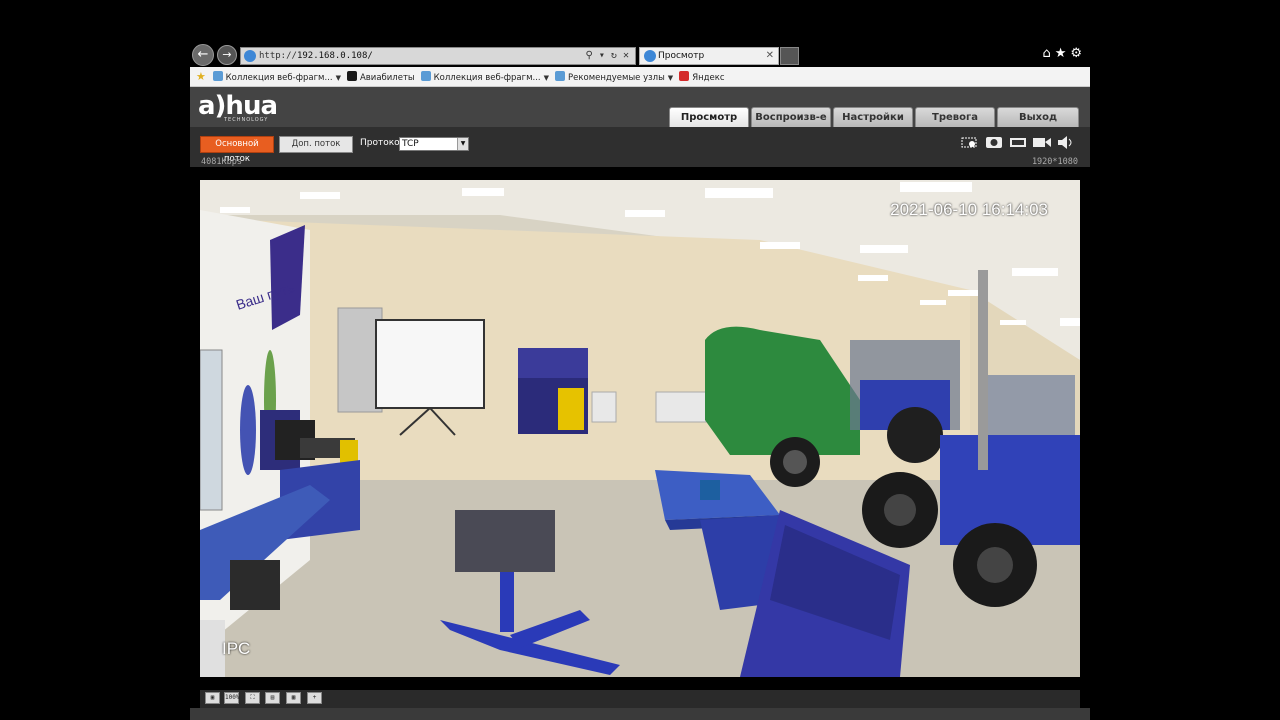 The height and width of the screenshot is (720, 1280). Describe the element at coordinates (227, 55) in the screenshot. I see `forward-button: →` at that location.